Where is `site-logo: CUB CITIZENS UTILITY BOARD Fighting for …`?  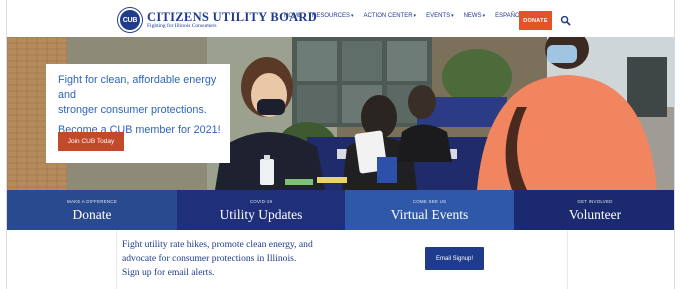 site-logo: CUB CITIZENS UTILITY BOARD Fighting for … is located at coordinates (217, 20).